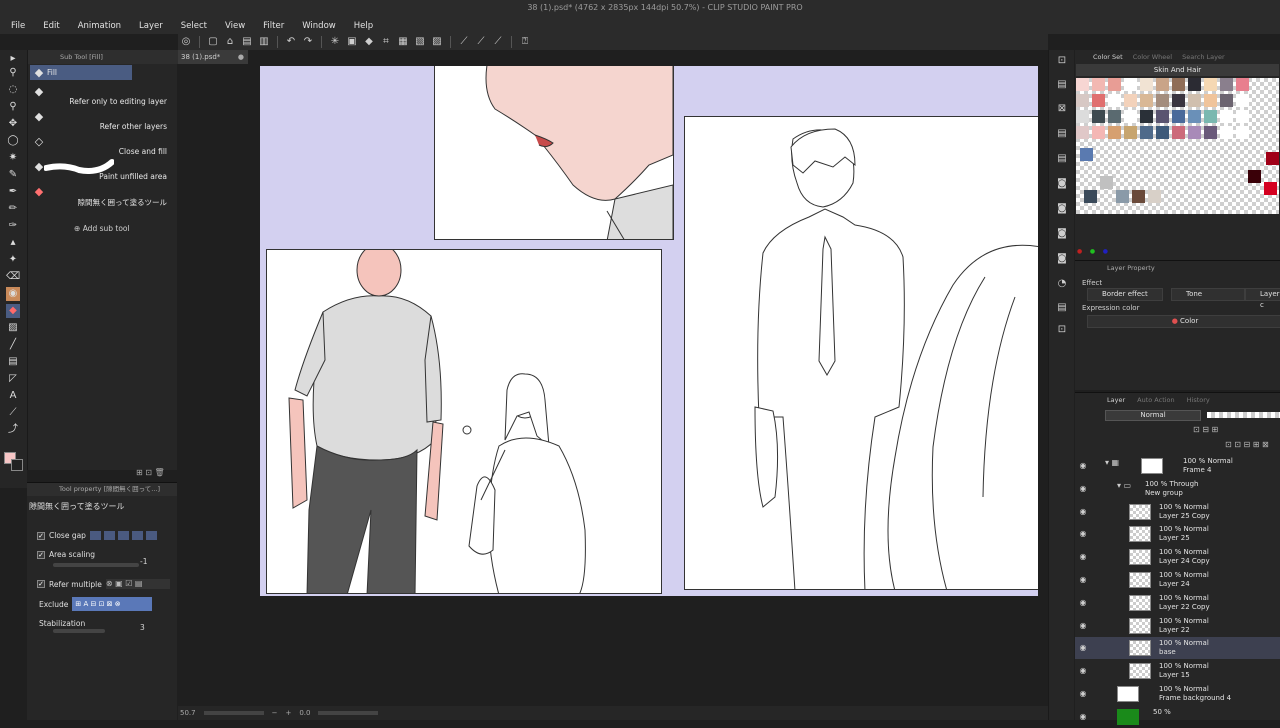 The height and width of the screenshot is (728, 1280). What do you see at coordinates (1177, 671) in the screenshot?
I see `layer-row: ◉ 100 % Normal Layer 15` at bounding box center [1177, 671].